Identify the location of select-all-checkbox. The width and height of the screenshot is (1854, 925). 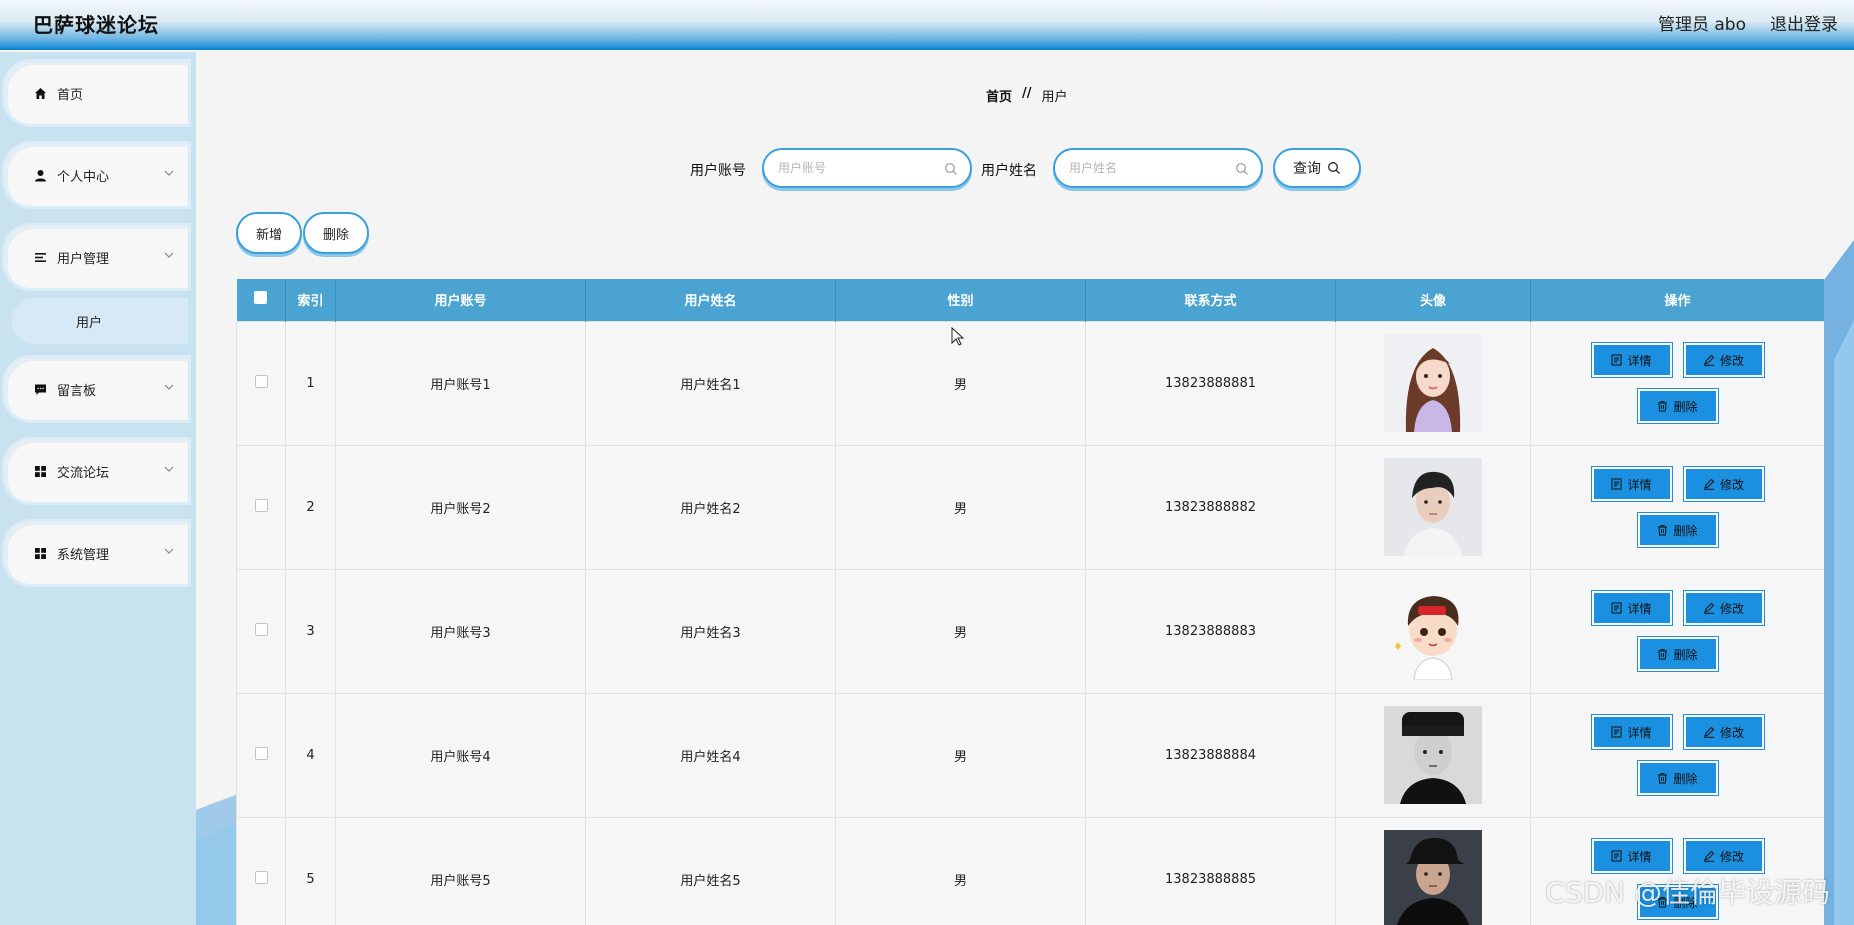
(261, 298).